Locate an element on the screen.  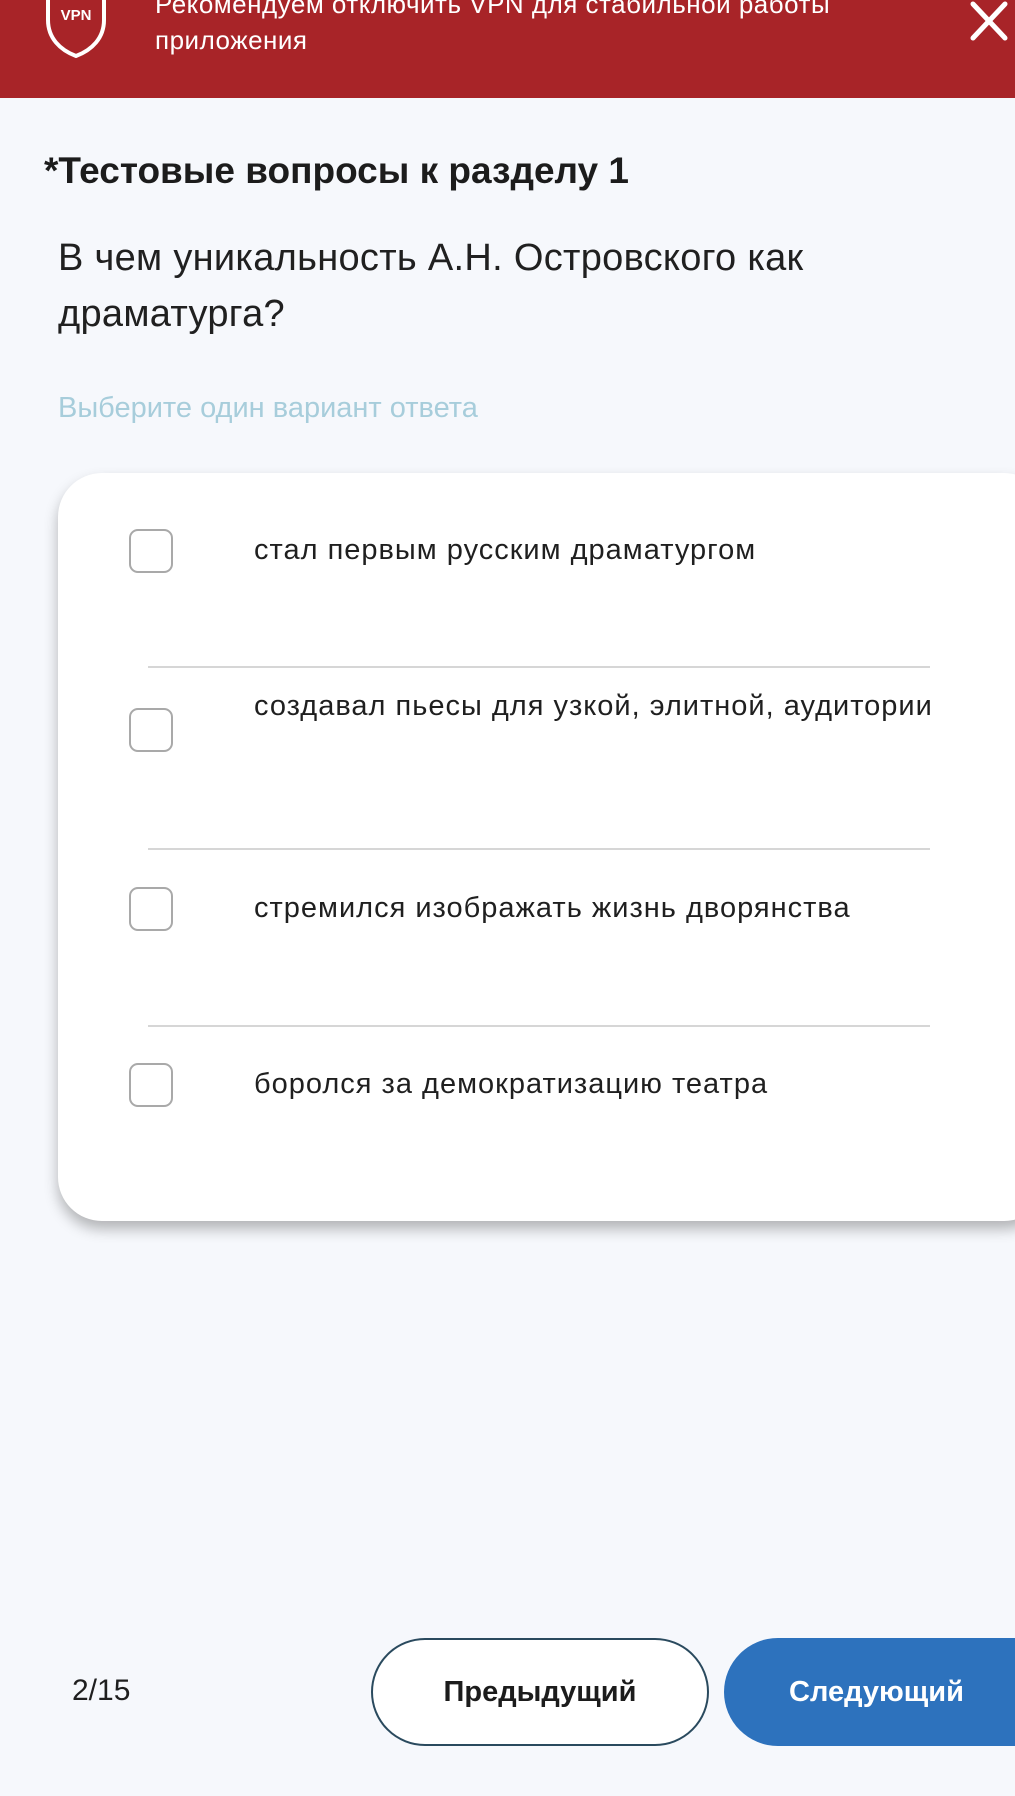
close-icon is located at coordinates (989, 22).